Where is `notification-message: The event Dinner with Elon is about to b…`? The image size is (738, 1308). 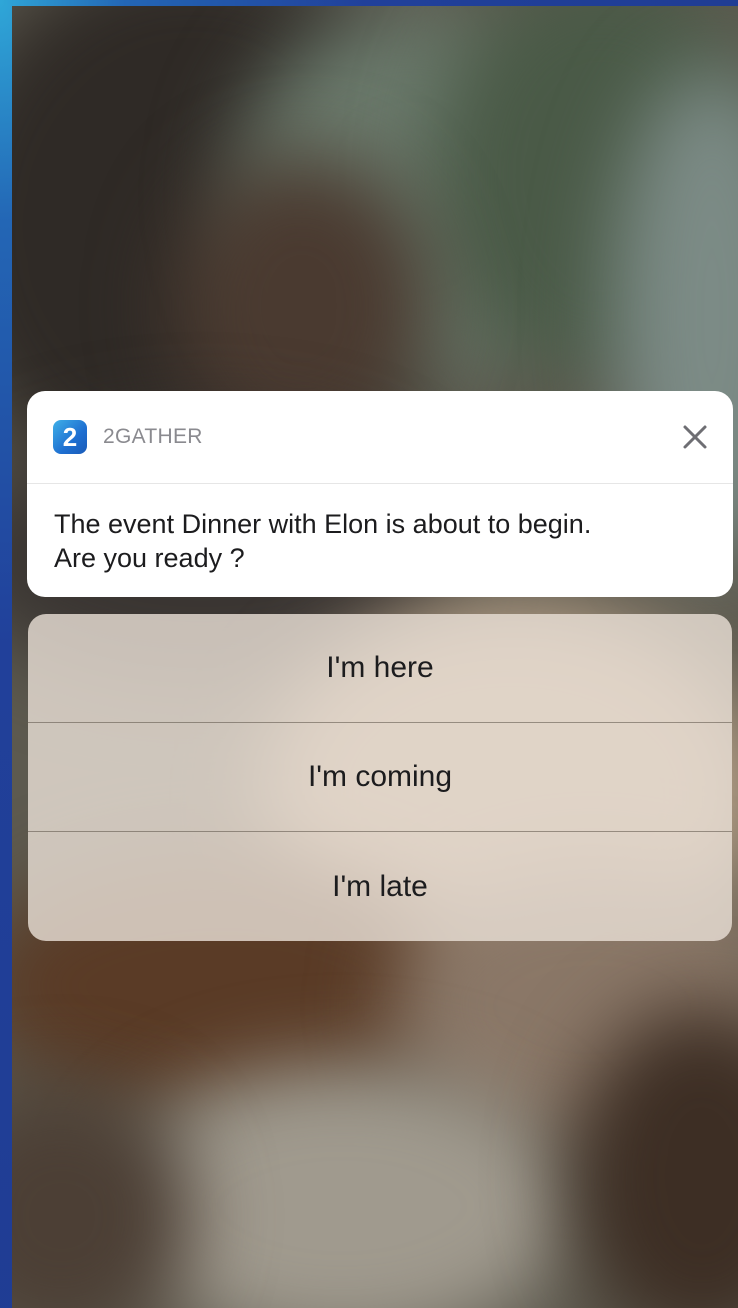
notification-message: The event Dinner with Elon is about to b… is located at coordinates (384, 541).